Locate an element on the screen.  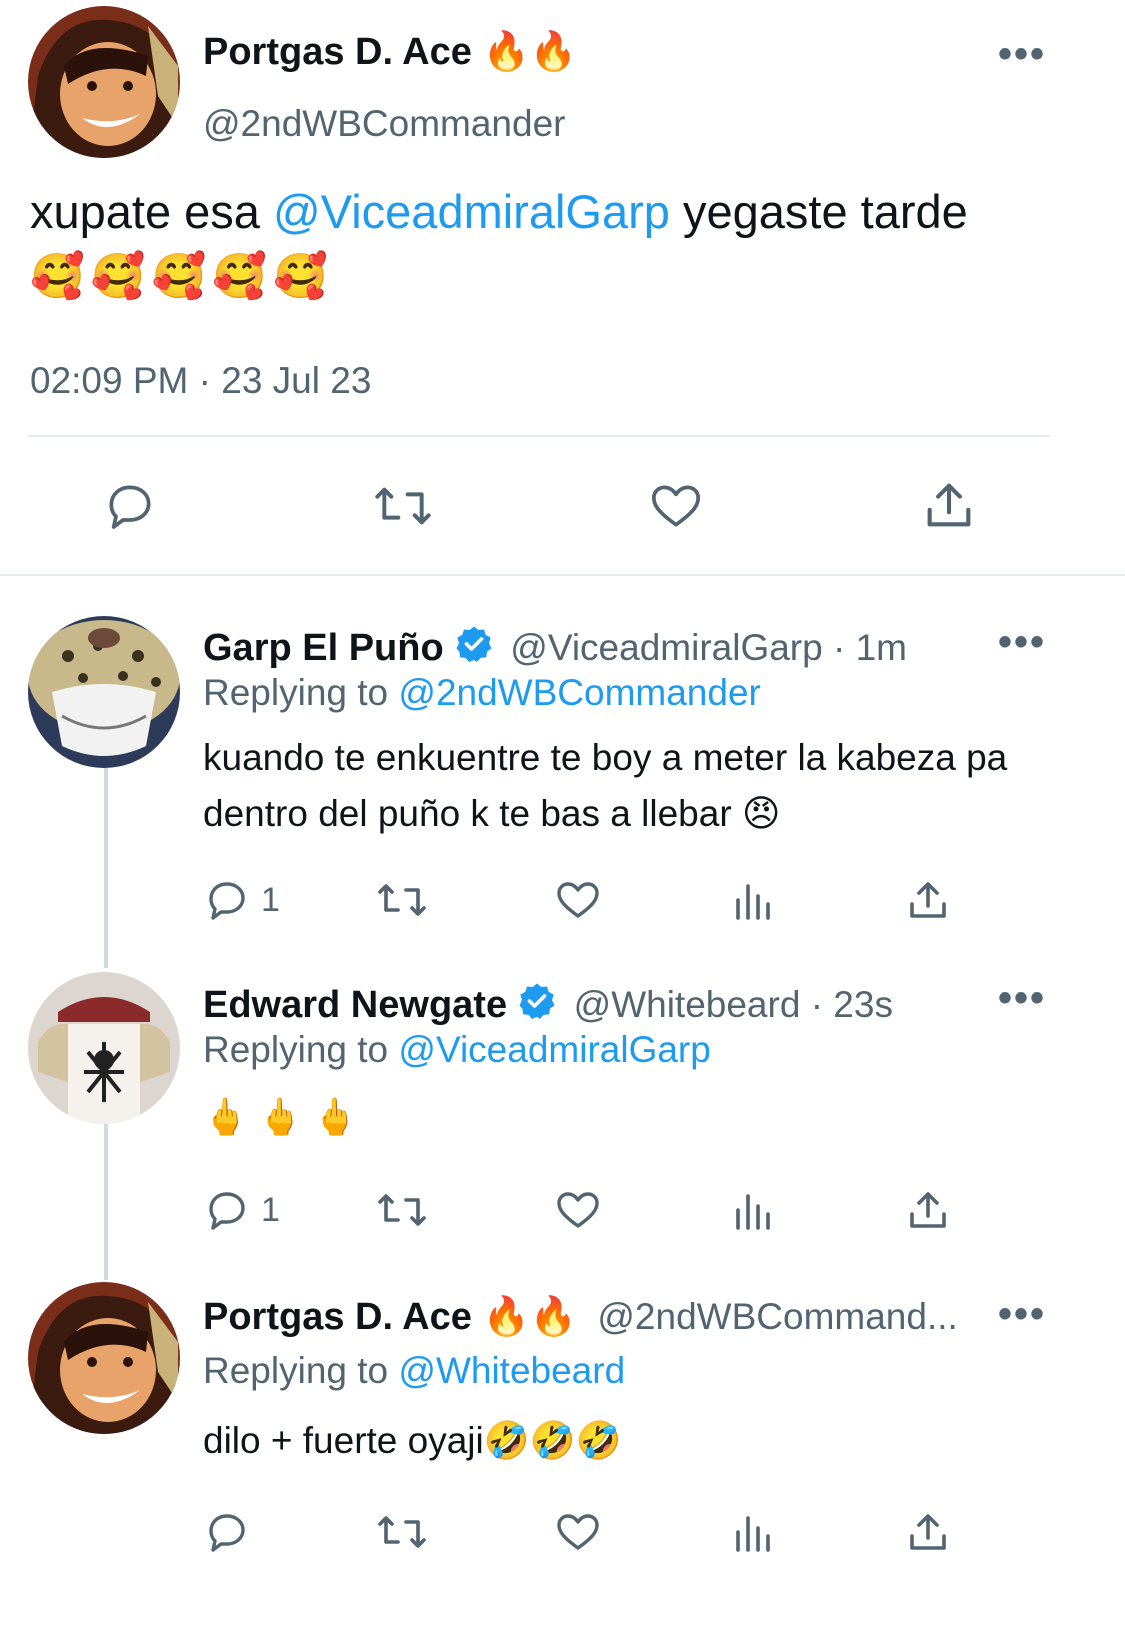
display-name: Garp El Puño is located at coordinates (323, 648).